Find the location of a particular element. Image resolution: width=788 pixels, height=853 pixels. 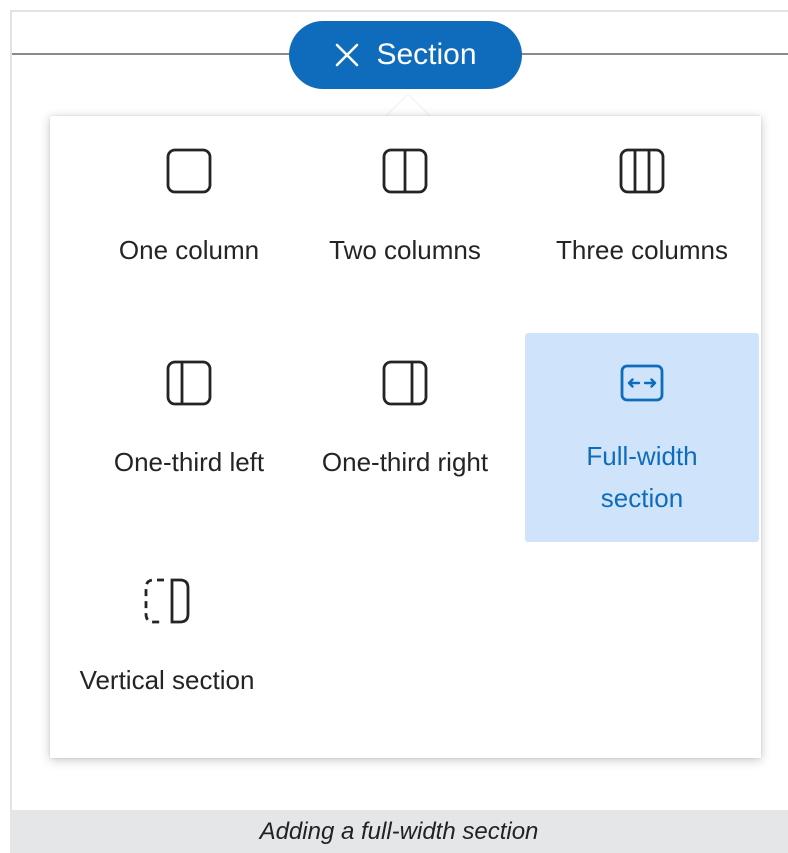

popup-beak is located at coordinates (408, 106).